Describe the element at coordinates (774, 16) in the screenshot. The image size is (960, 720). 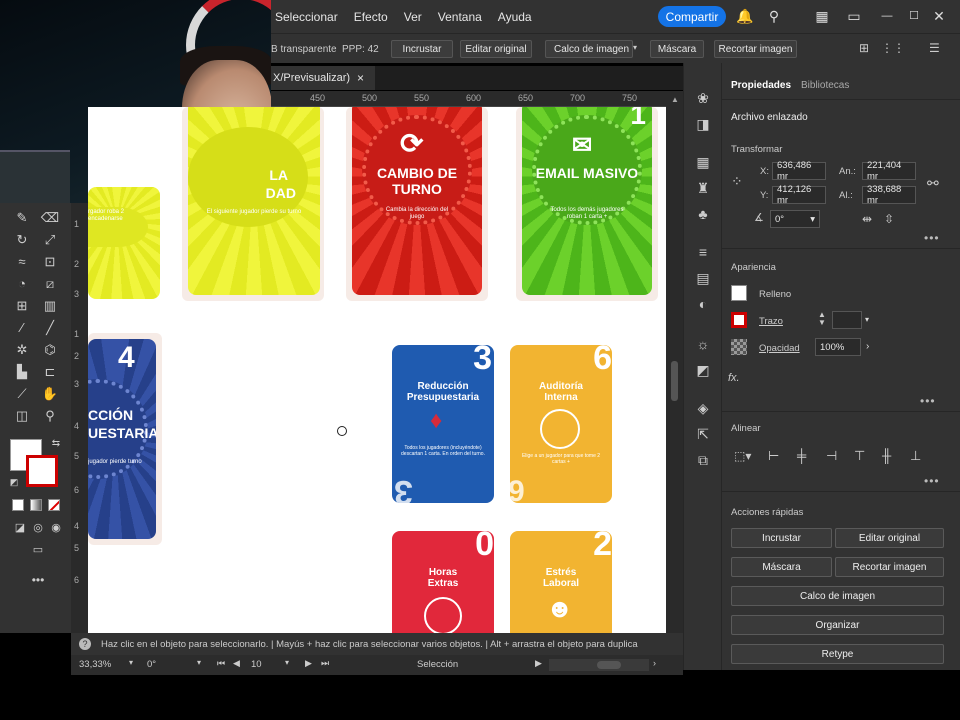
I see `search-icon: ⚲` at that location.